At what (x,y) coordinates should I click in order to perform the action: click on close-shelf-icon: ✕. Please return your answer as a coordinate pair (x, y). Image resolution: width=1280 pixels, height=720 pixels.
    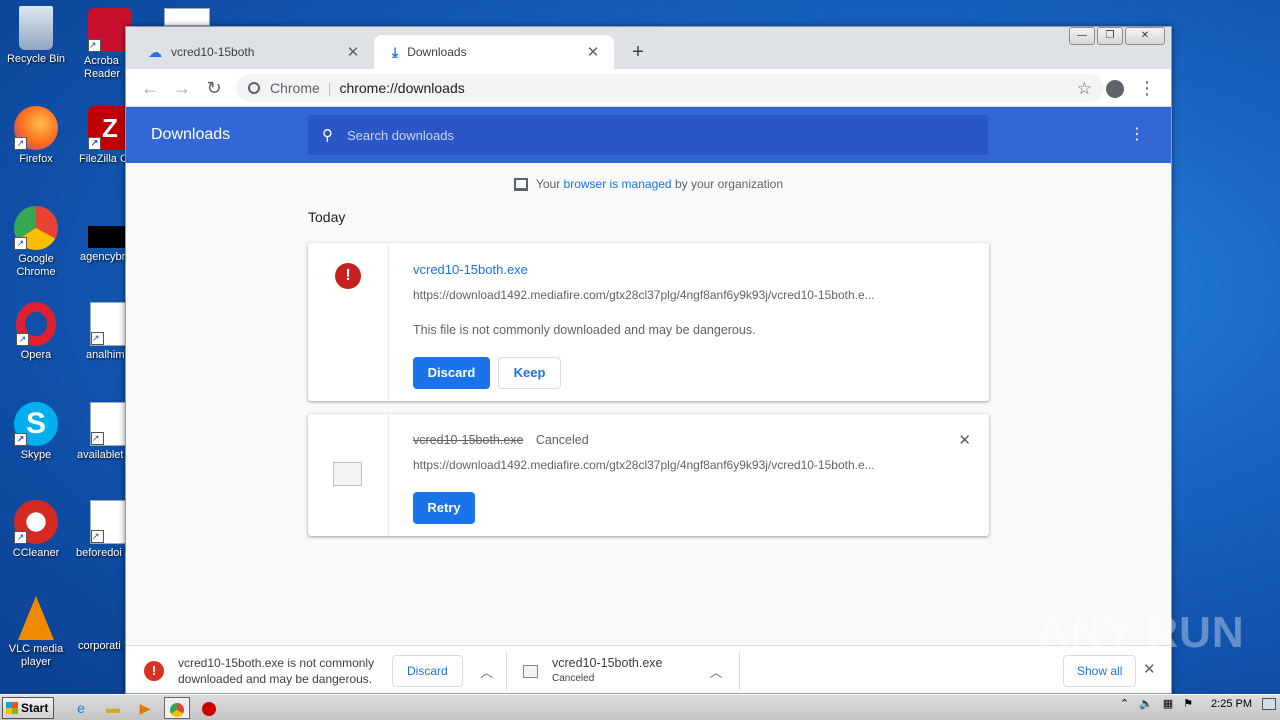
    Looking at the image, I should click on (1149, 669).